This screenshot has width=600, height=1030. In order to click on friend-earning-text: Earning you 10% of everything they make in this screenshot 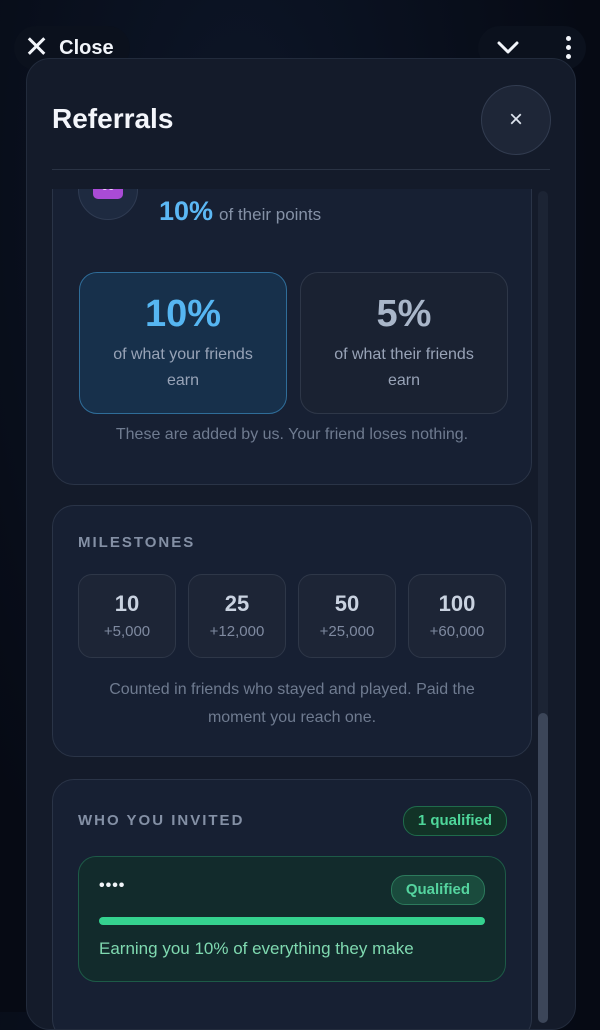, I will do `click(256, 948)`.